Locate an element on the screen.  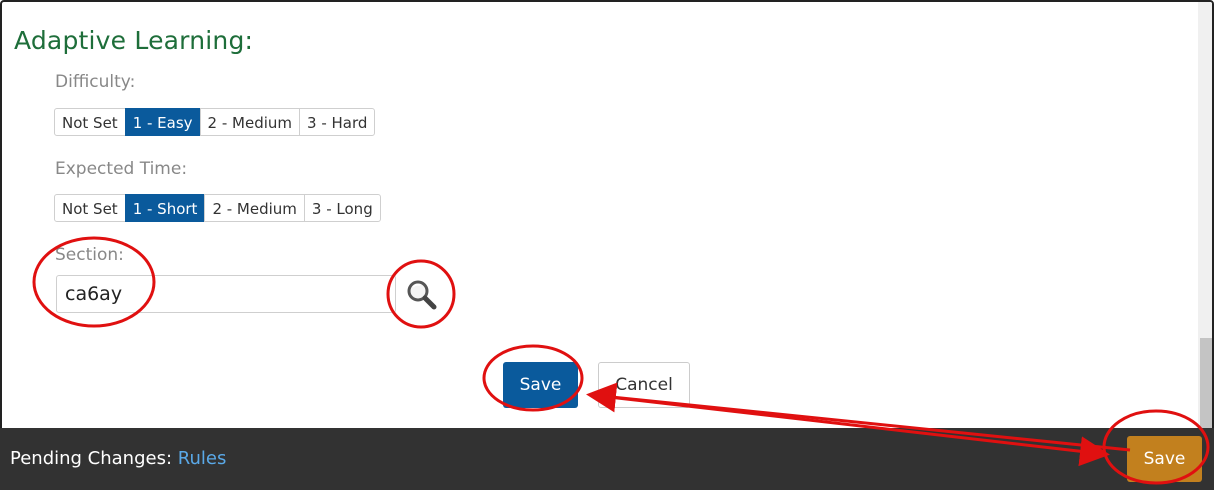
section-label: Section: is located at coordinates (89, 255).